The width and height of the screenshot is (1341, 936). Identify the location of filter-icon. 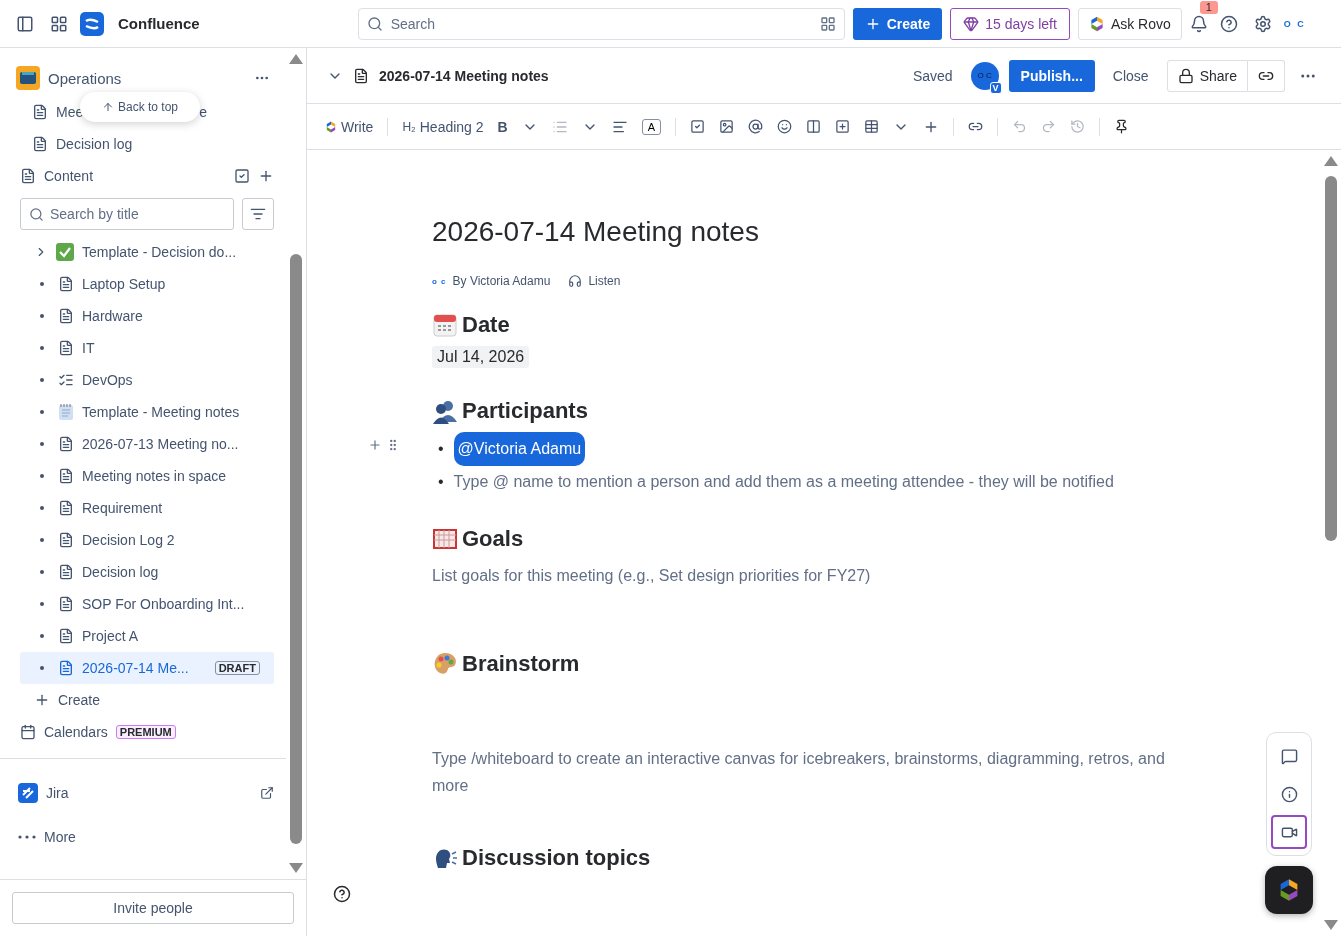
(258, 214).